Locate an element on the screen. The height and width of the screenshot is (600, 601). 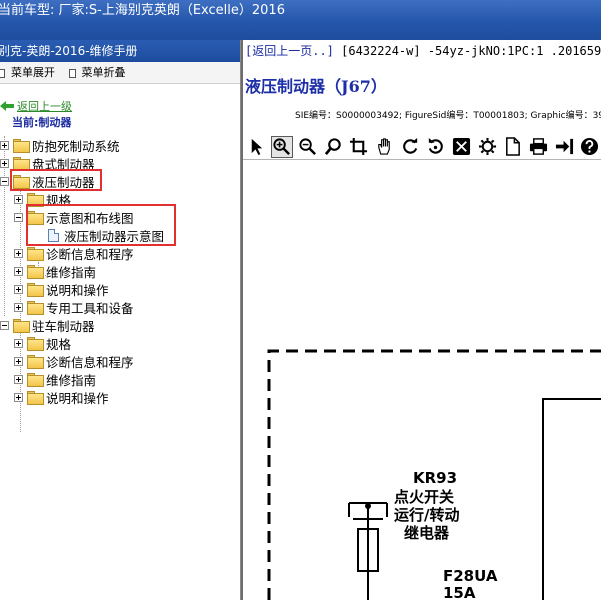
document-icon is located at coordinates (513, 146).